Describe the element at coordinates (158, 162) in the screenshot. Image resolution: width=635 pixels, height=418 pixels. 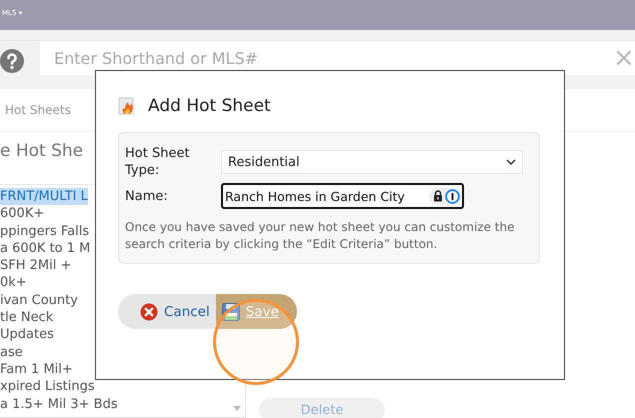
I see `field-label: Hot Sheet Type:` at that location.